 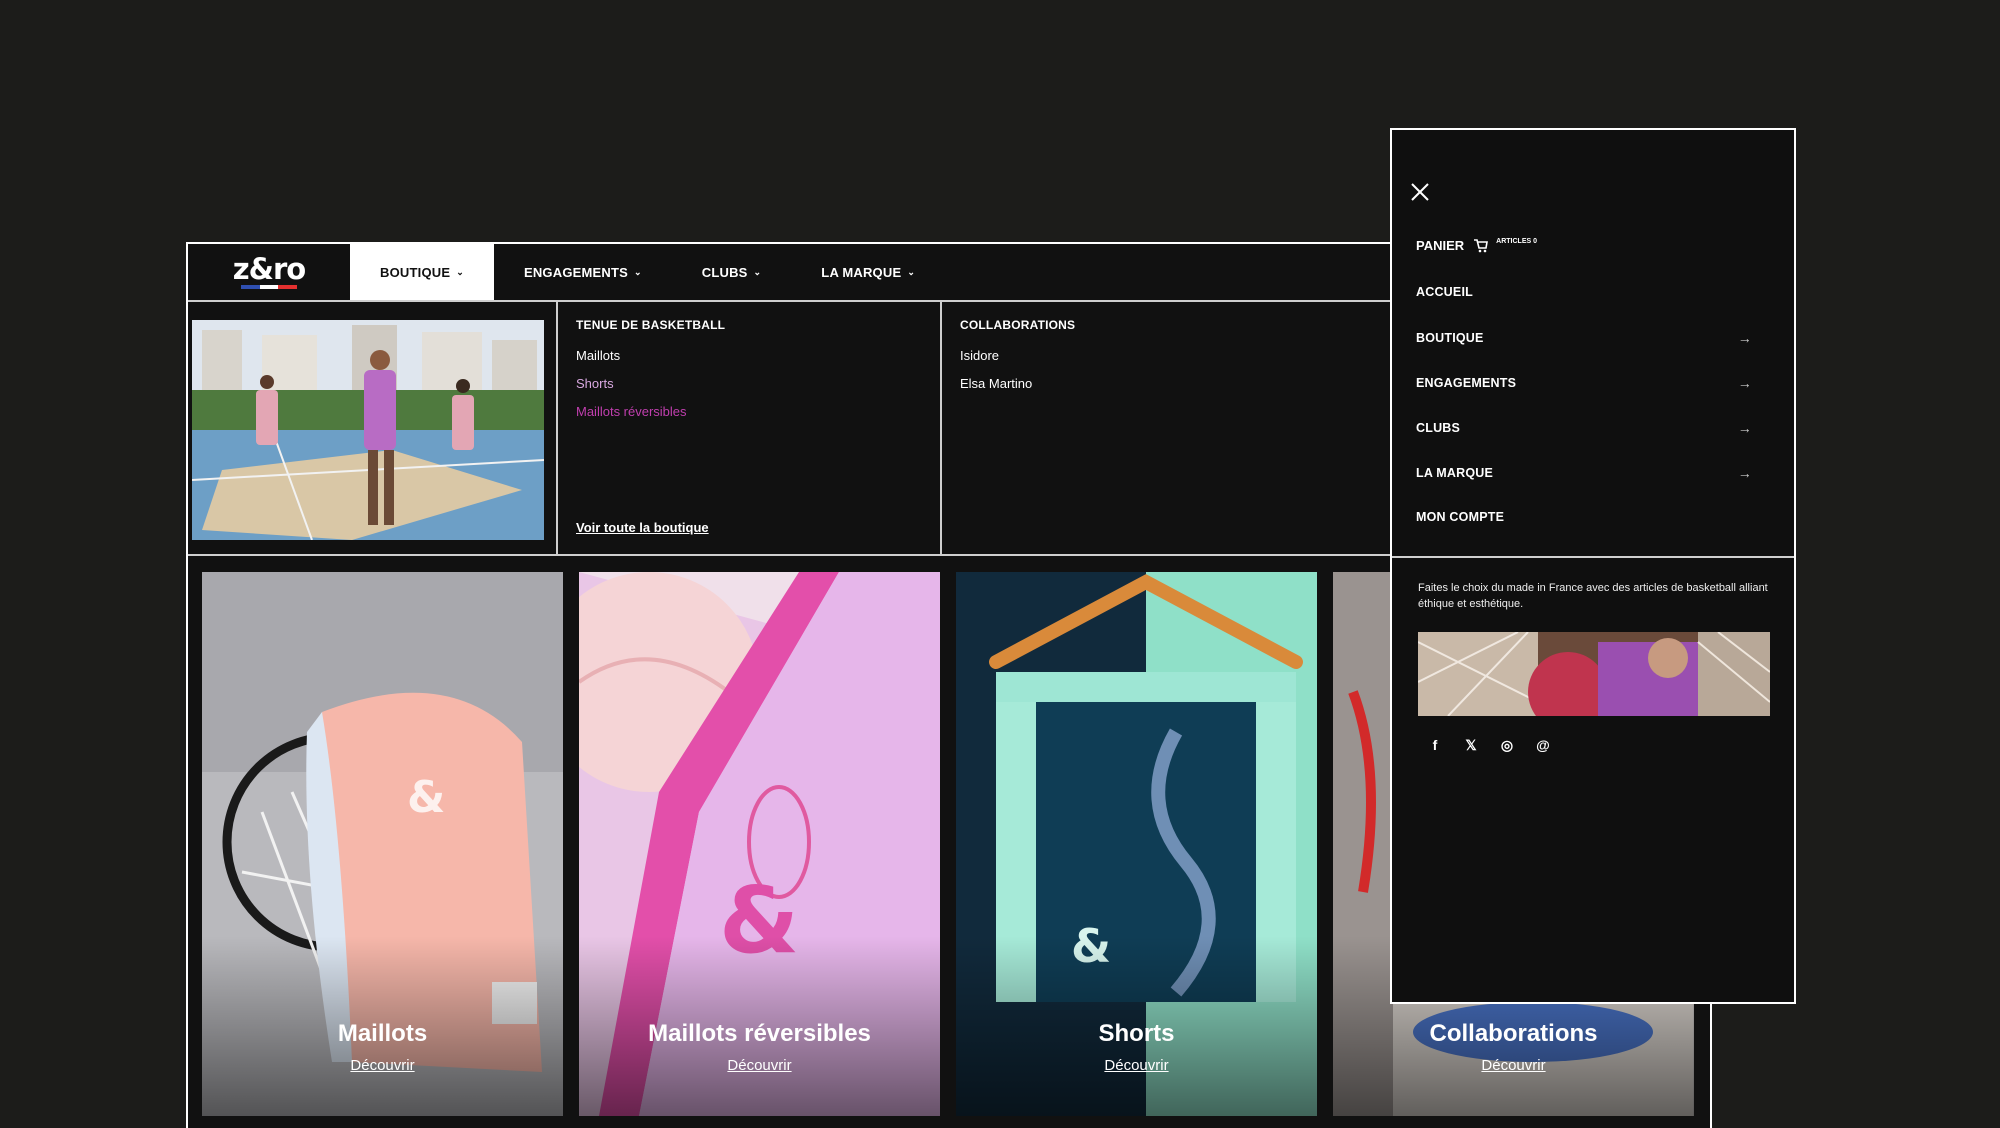 I want to click on brand-logo: z&ro, so click(x=269, y=272).